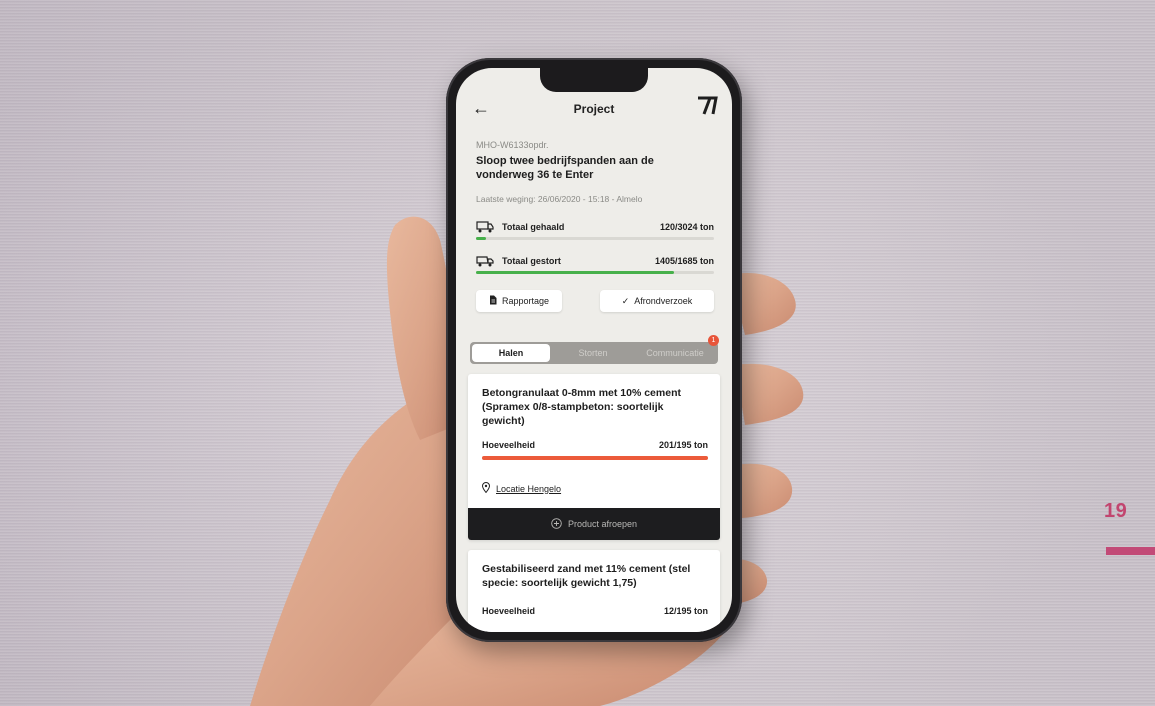 This screenshot has height=706, width=1155. I want to click on report-button: Rapportage, so click(519, 301).